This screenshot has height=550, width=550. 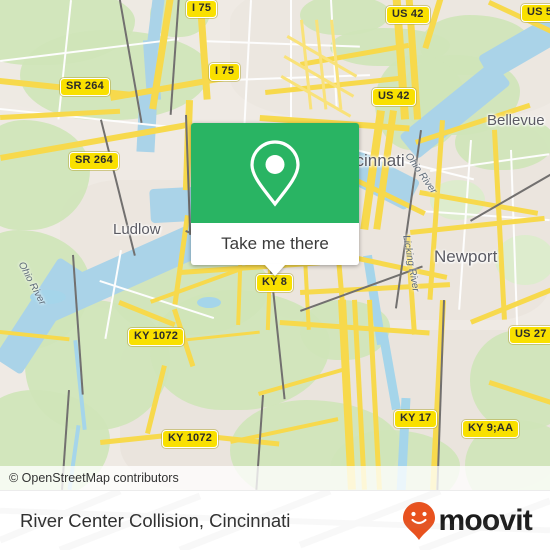 What do you see at coordinates (485, 520) in the screenshot?
I see `moovit-wordmark: moovit` at bounding box center [485, 520].